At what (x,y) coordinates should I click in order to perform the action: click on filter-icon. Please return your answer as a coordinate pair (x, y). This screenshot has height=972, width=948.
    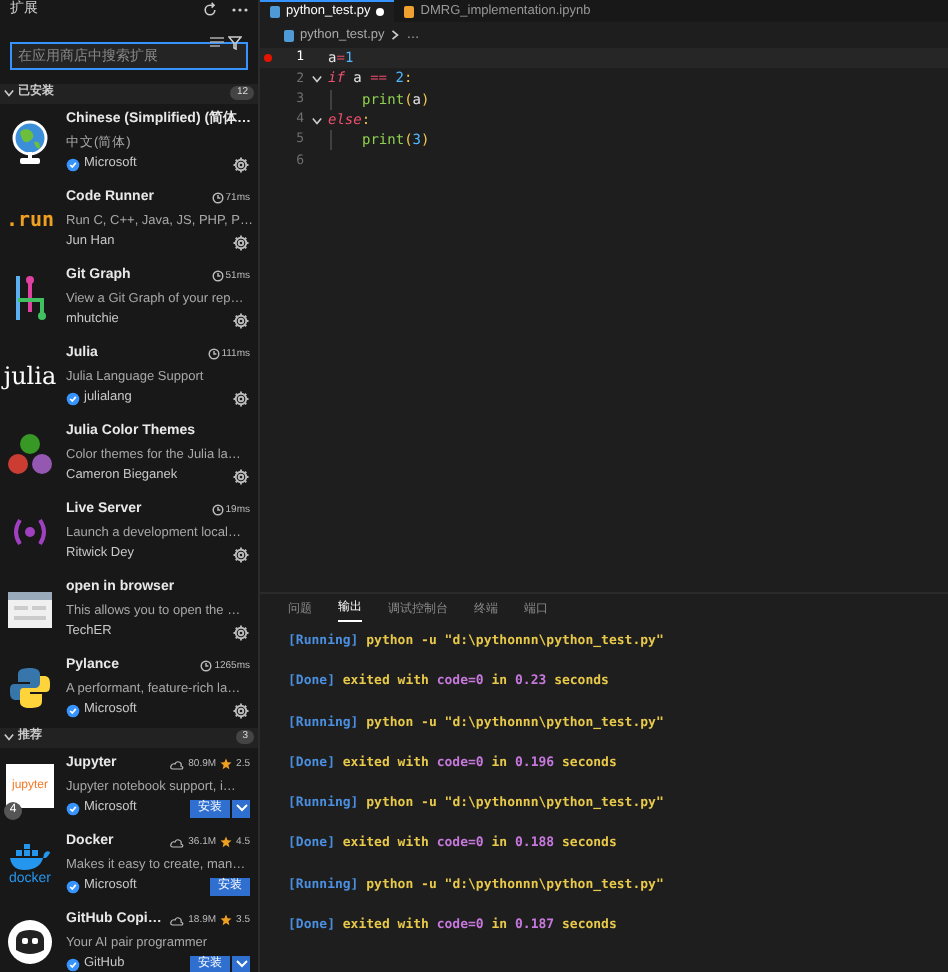
    Looking at the image, I should click on (235, 42).